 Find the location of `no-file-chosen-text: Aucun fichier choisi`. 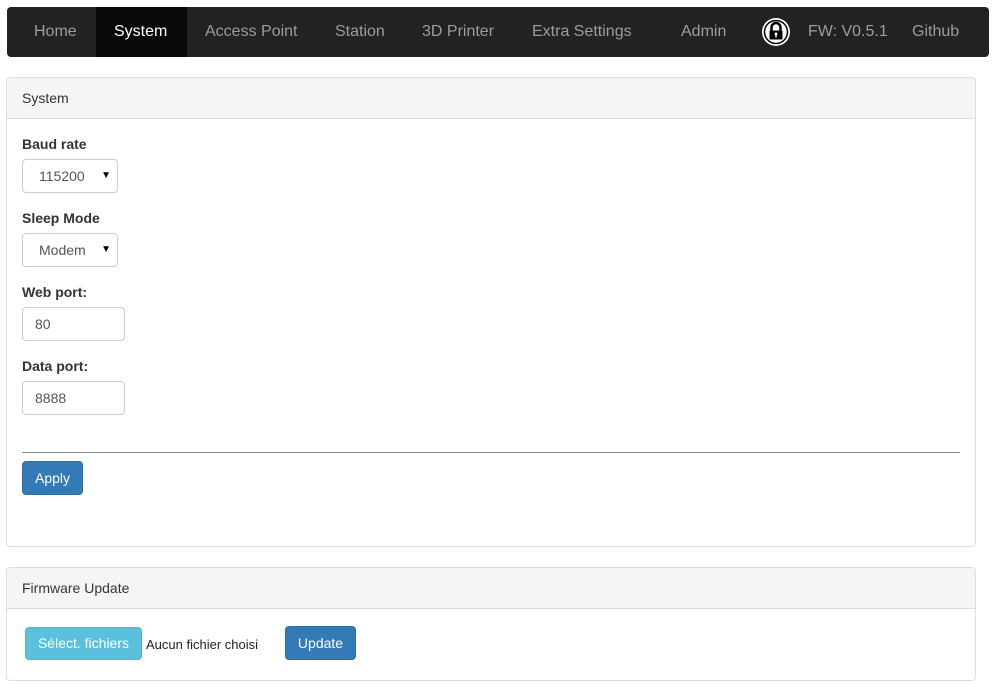

no-file-chosen-text: Aucun fichier choisi is located at coordinates (202, 644).